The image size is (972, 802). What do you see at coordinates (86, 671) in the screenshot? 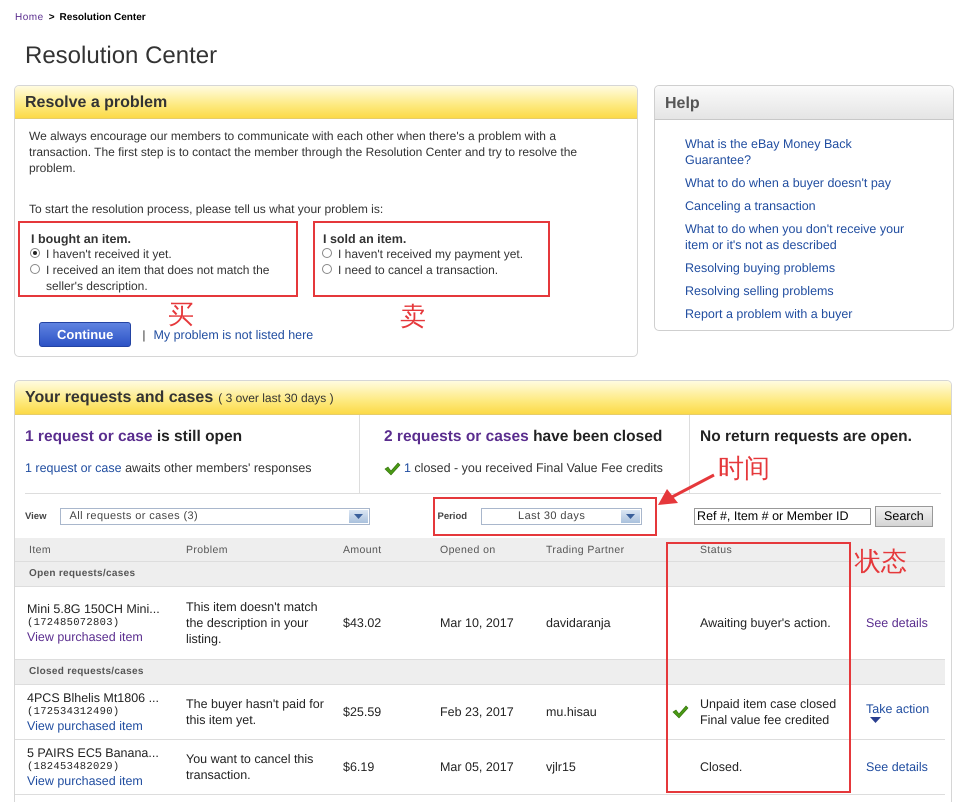
I see `group-label: Closed requests/cases` at bounding box center [86, 671].